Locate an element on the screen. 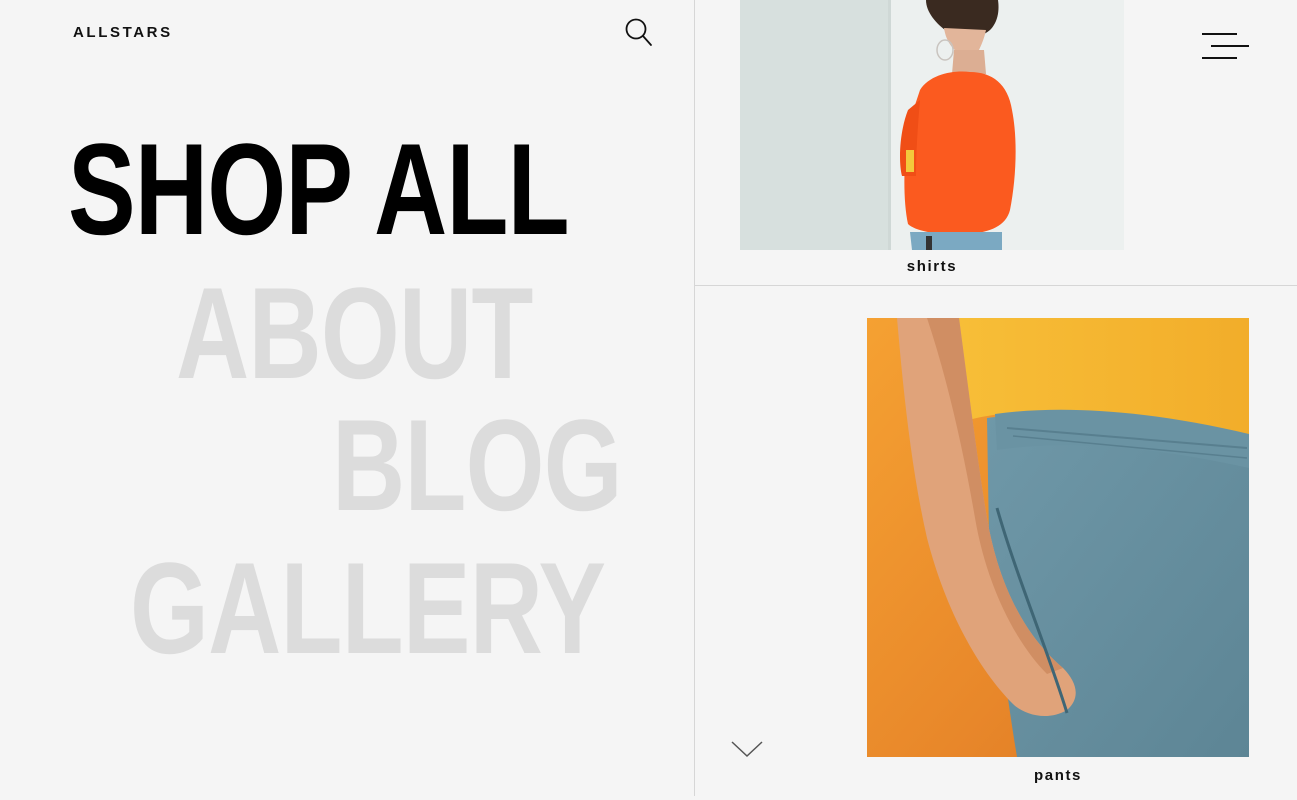 The image size is (1297, 800). chevron-down-icon is located at coordinates (747, 749).